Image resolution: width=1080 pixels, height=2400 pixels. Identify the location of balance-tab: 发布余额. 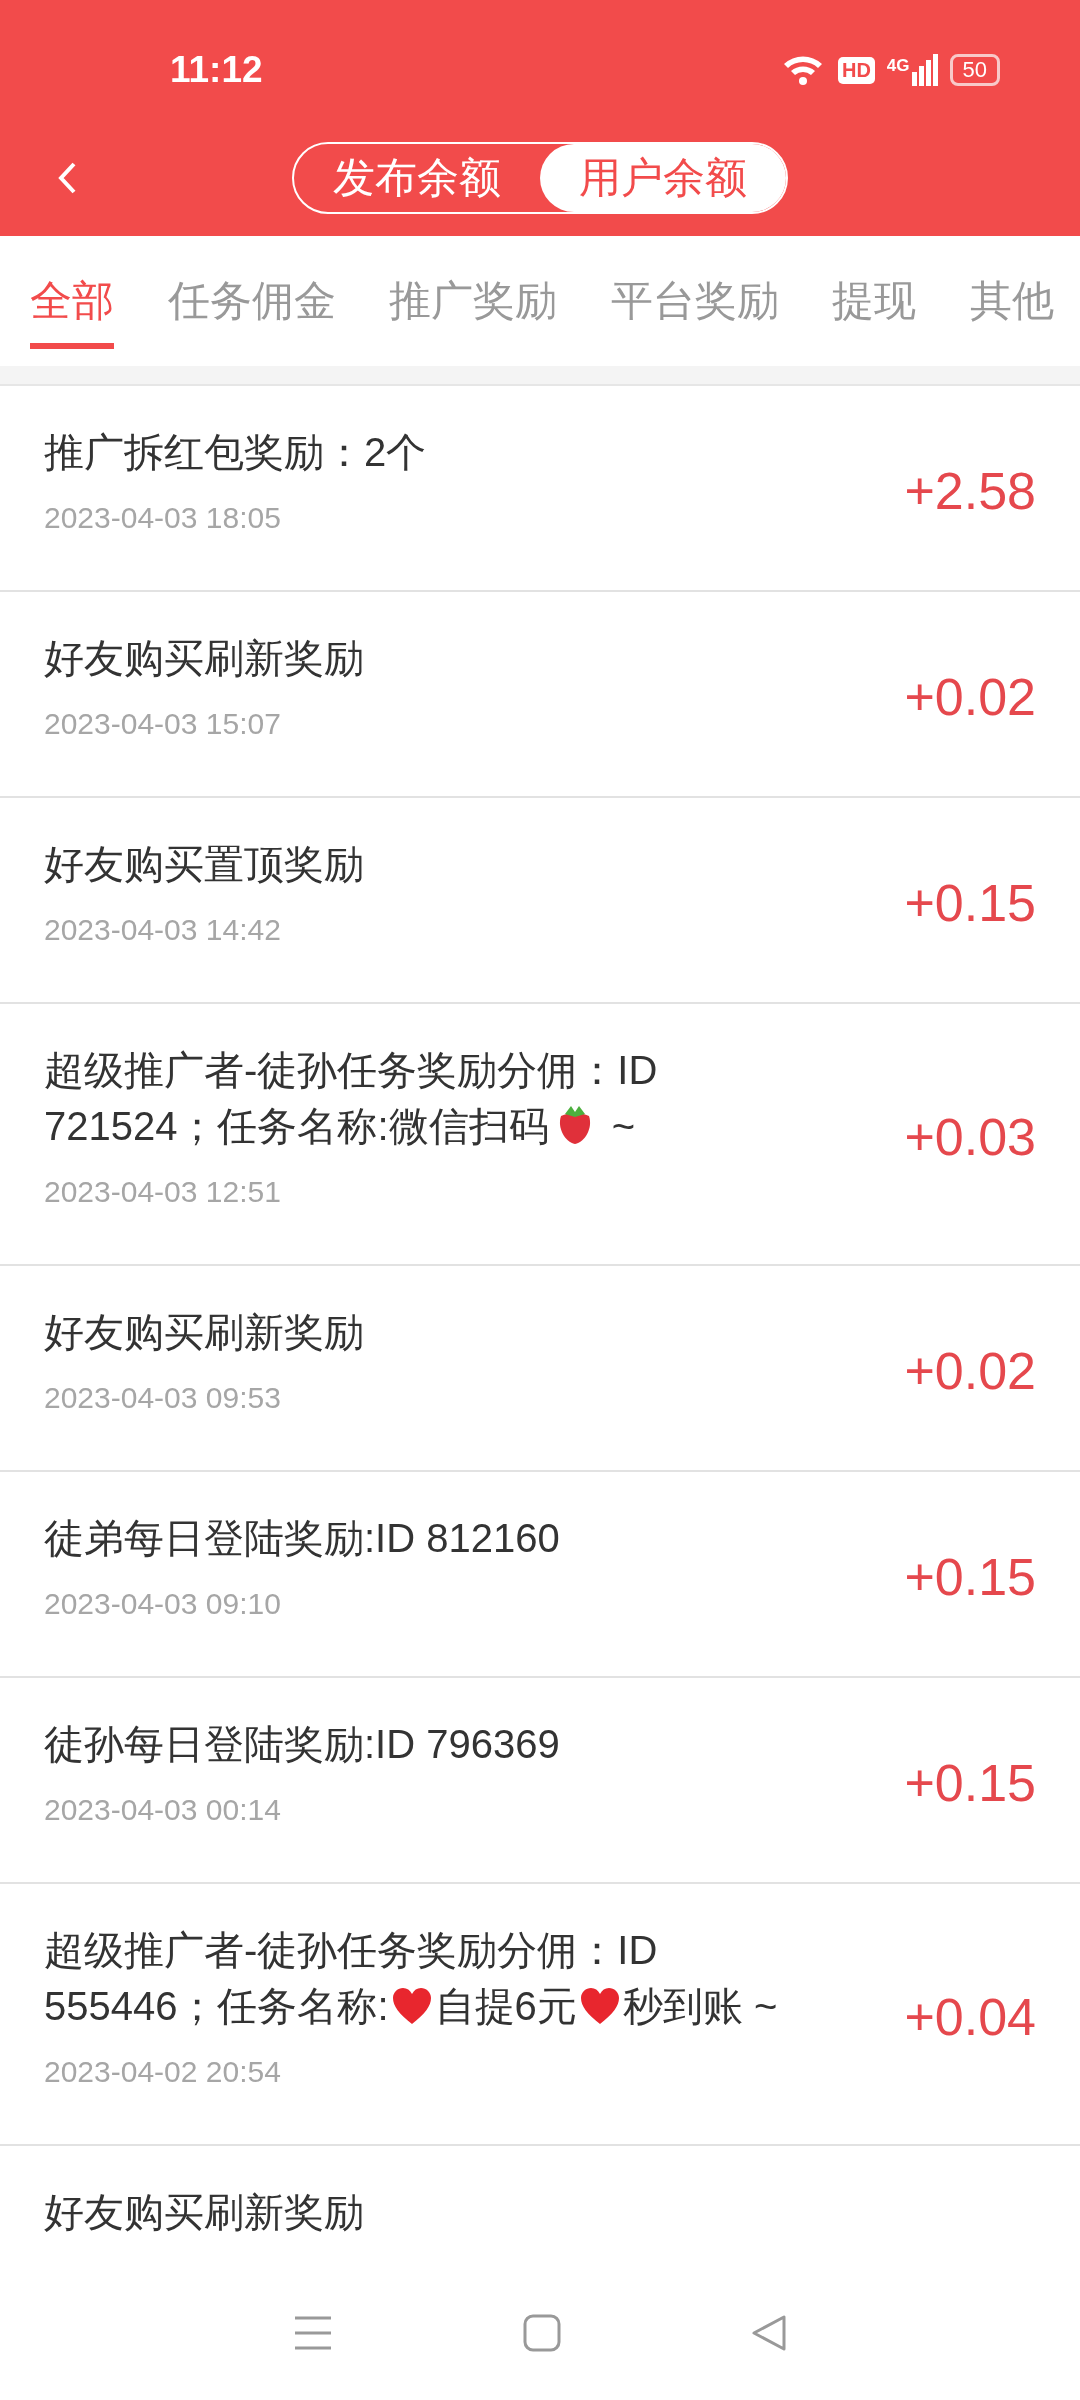
(417, 178).